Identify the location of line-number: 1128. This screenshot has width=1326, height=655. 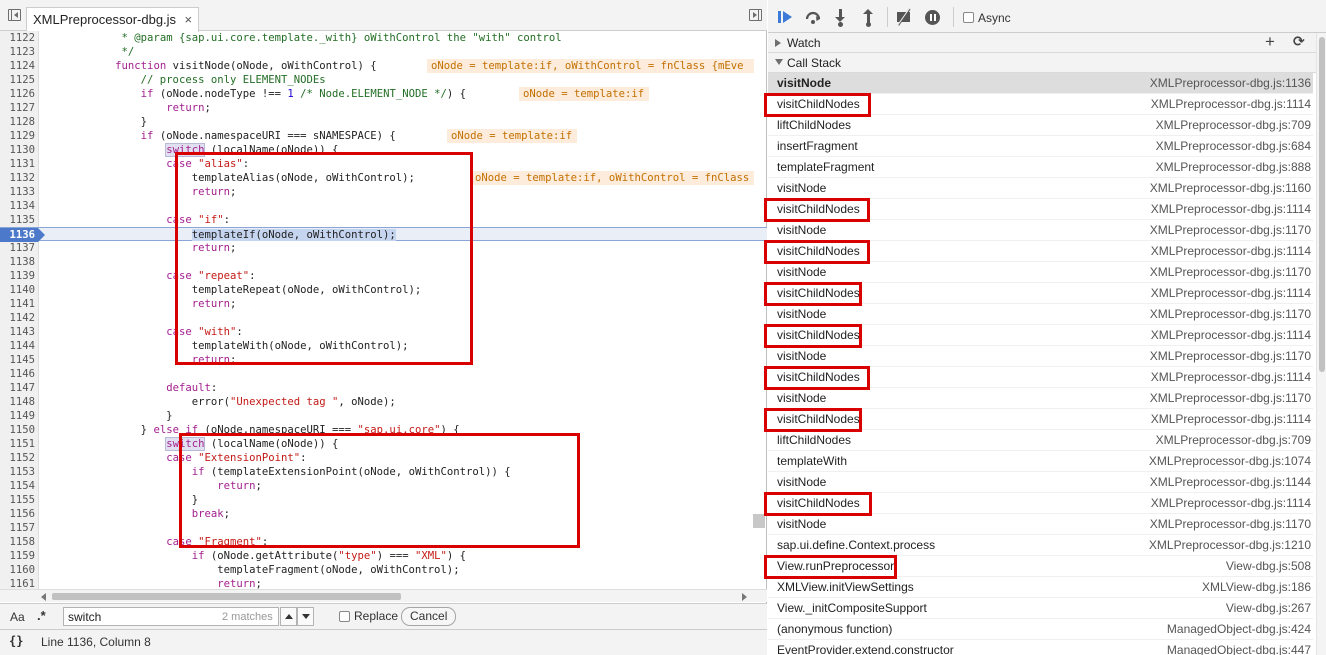
(17, 122).